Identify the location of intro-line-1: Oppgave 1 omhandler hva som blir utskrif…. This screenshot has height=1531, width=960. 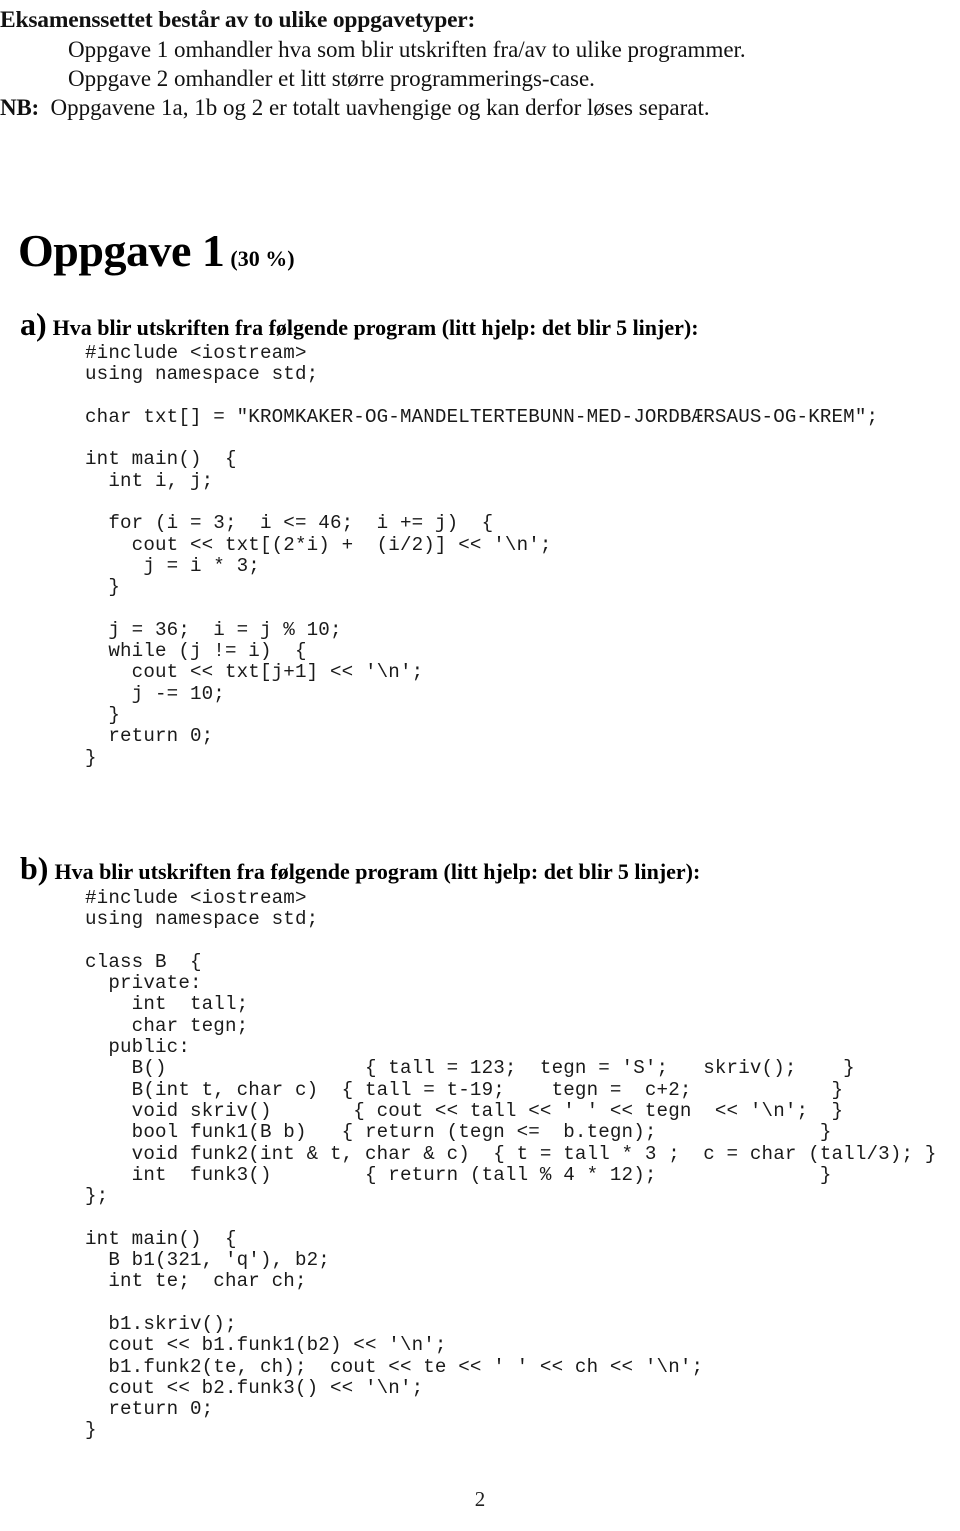
(407, 49).